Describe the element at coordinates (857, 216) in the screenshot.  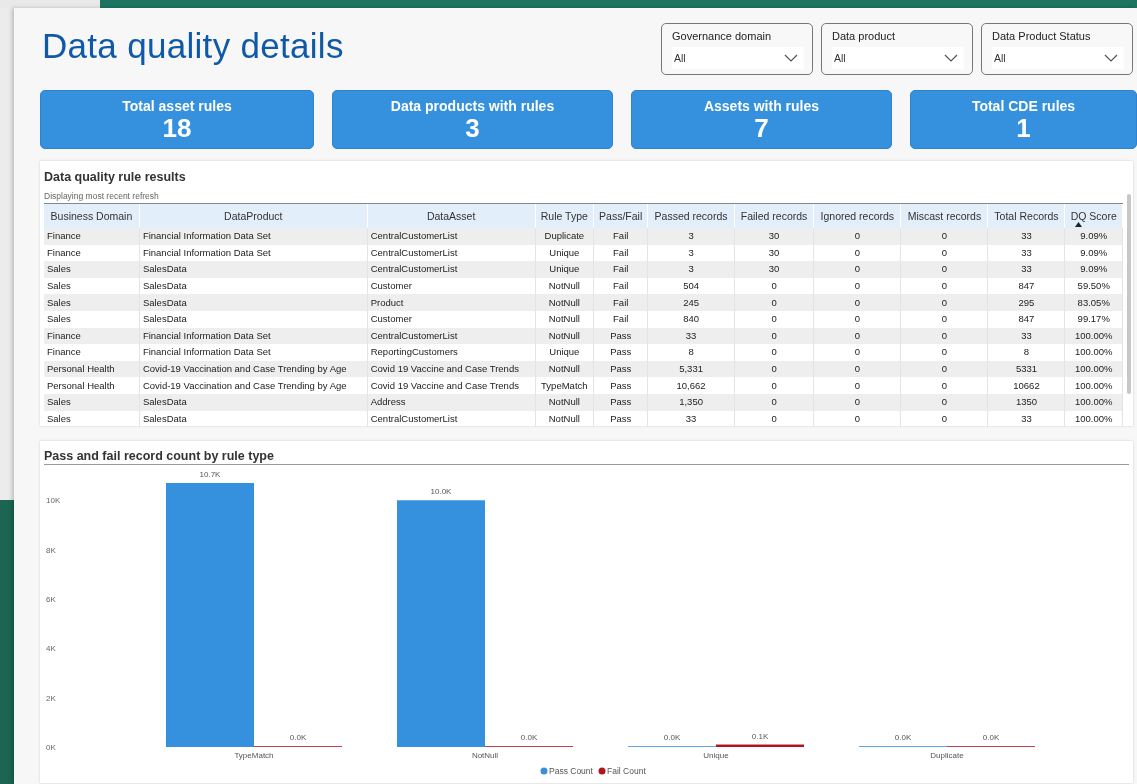
I see `column-header: Ignored records` at that location.